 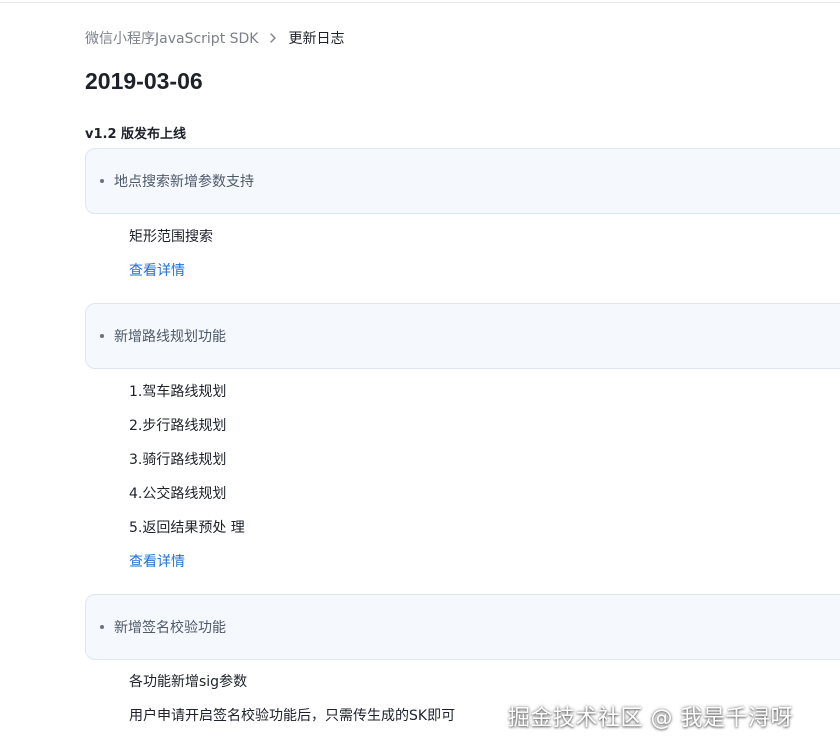 What do you see at coordinates (187, 528) in the screenshot?
I see `list-item: 5.返回结果预处 理` at bounding box center [187, 528].